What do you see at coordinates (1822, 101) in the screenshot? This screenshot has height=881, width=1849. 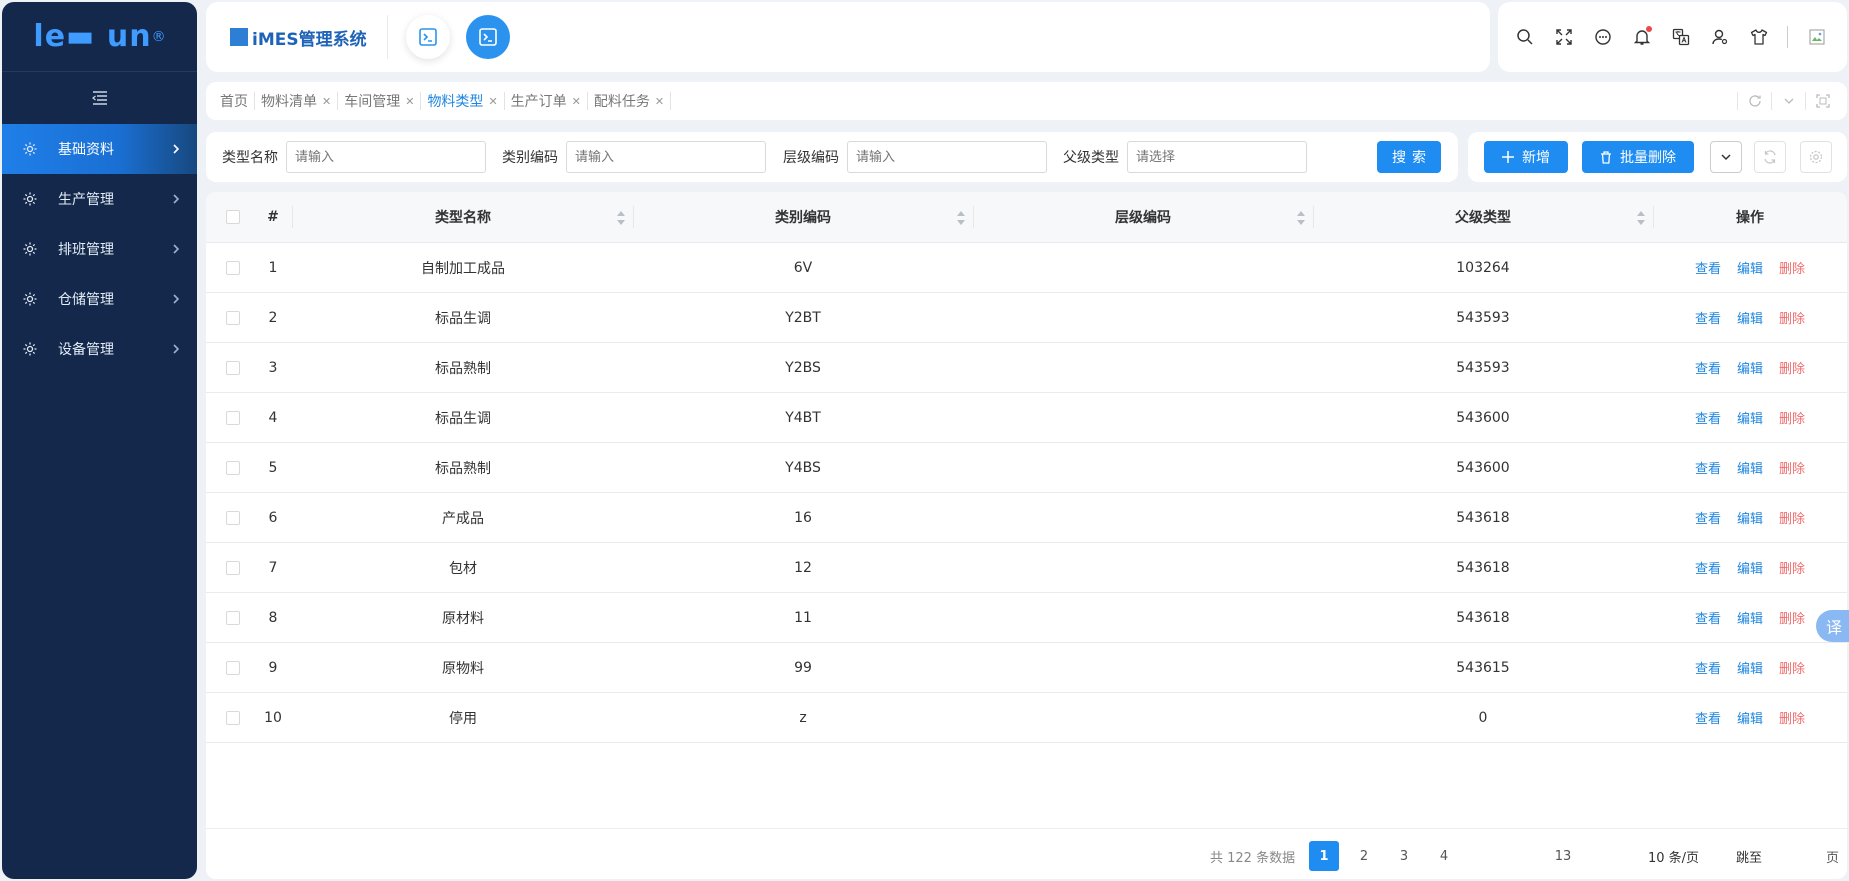 I see `tab-maximize-button` at bounding box center [1822, 101].